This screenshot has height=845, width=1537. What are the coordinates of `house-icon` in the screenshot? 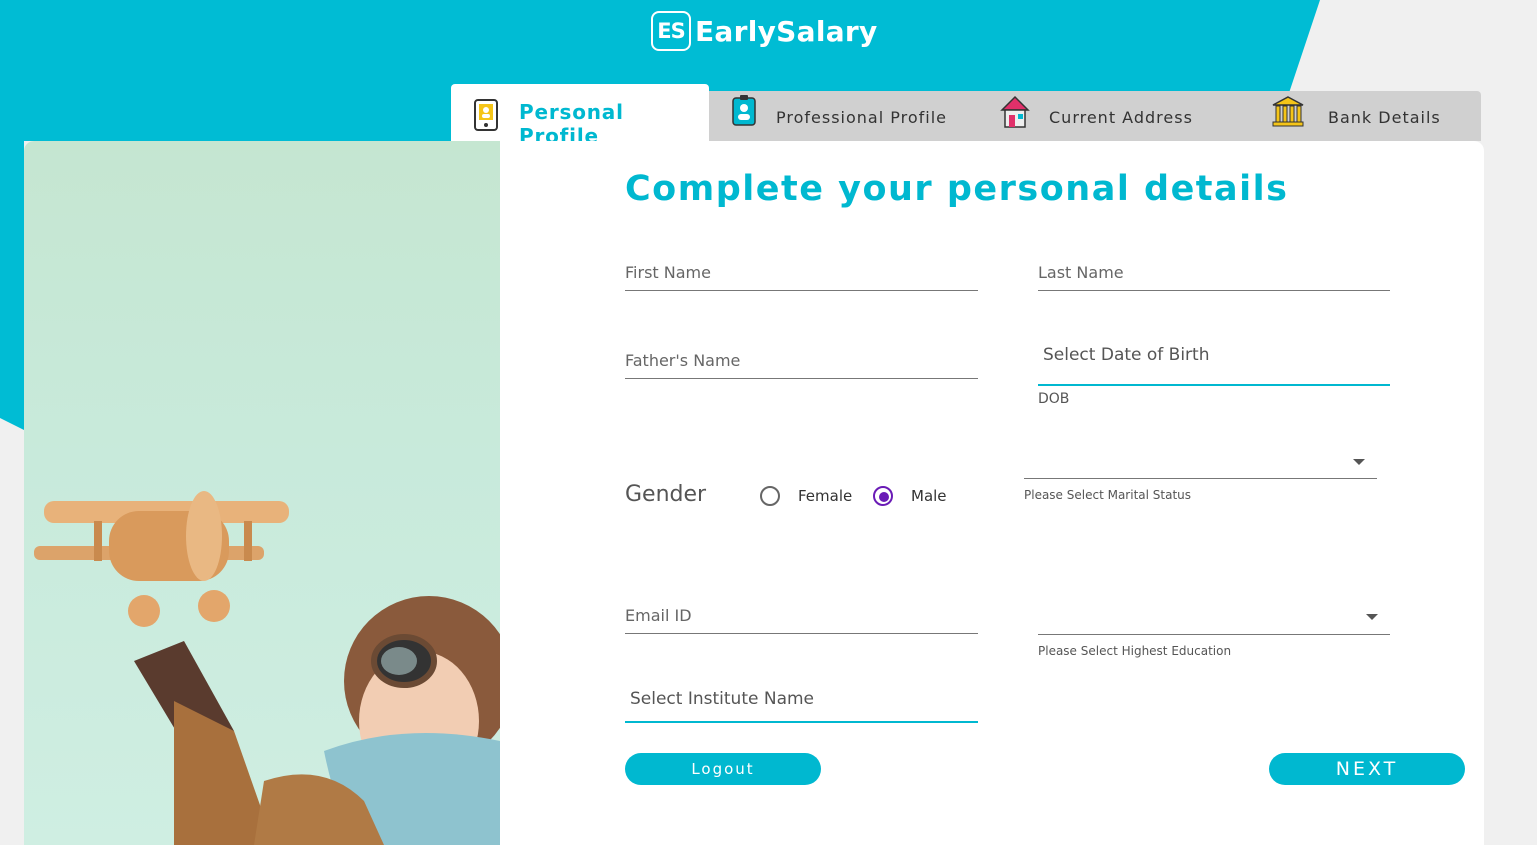 It's located at (1015, 114).